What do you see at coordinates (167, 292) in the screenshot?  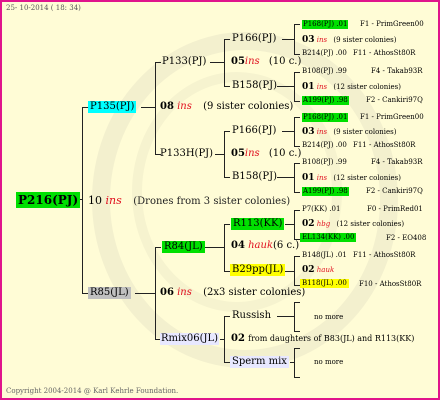 I see `generation-number: 06` at bounding box center [167, 292].